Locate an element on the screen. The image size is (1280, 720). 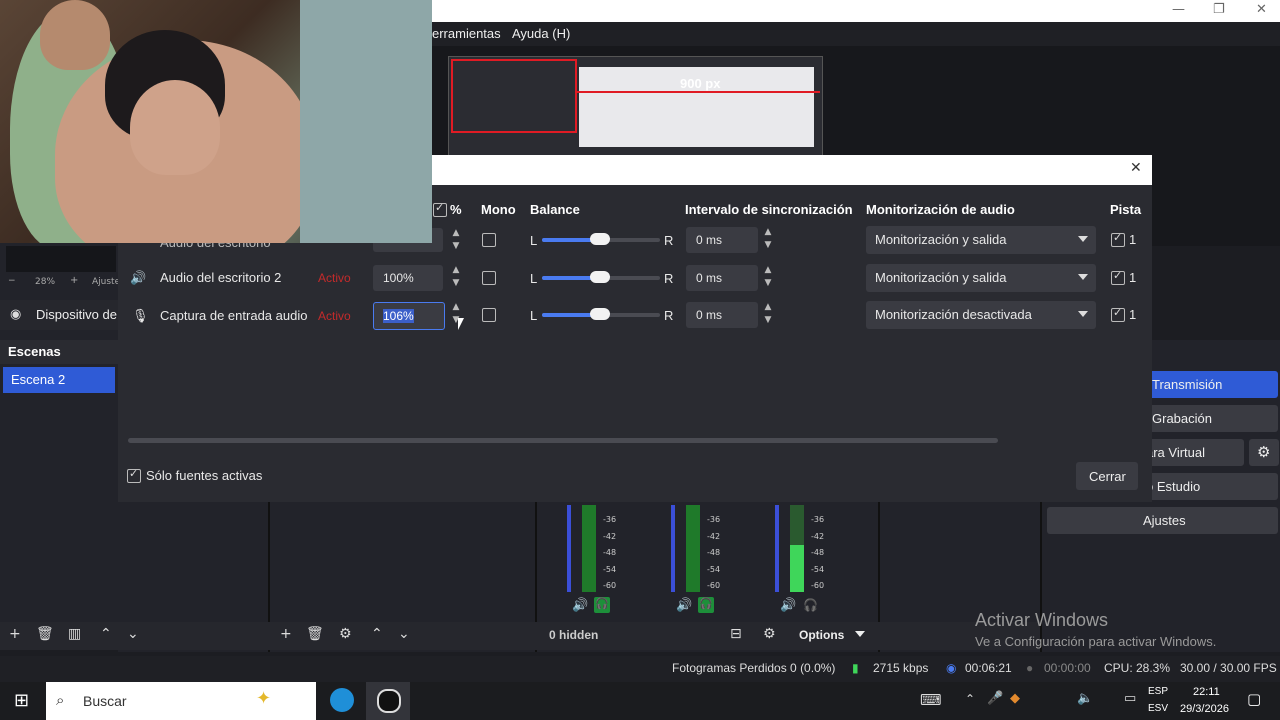
windows-start-icon: ⊞ is located at coordinates (21, 700).